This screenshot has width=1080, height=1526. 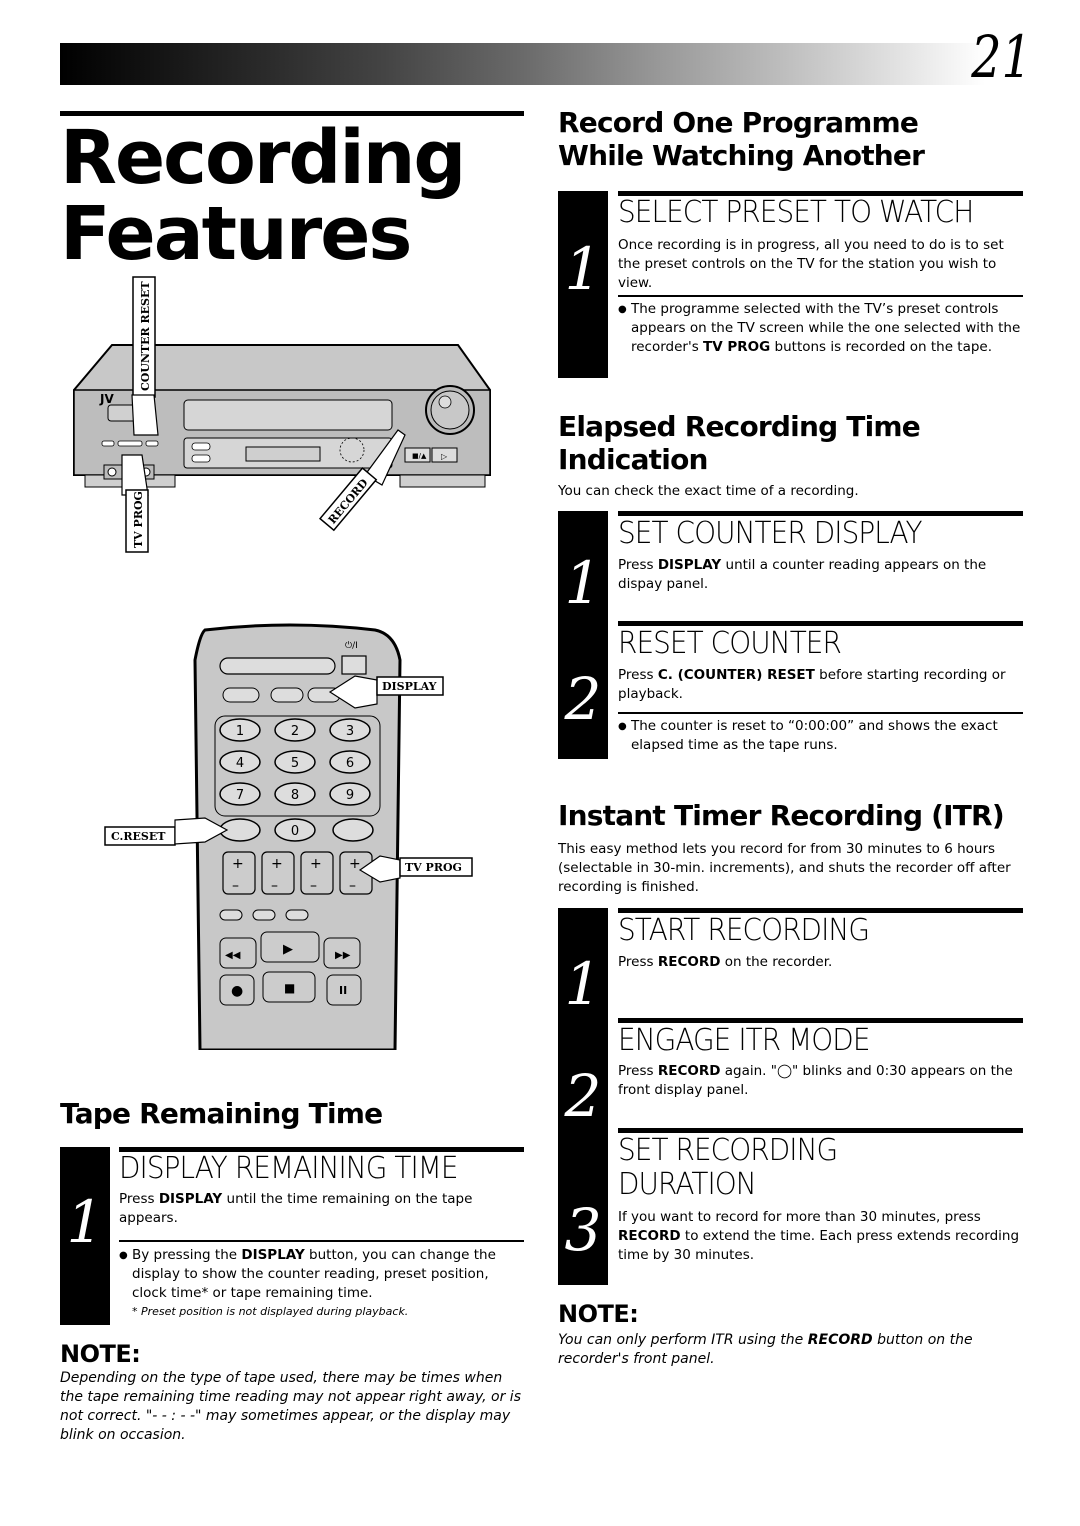 What do you see at coordinates (744, 930) in the screenshot?
I see `step-title-start-recording: START RECORDING` at bounding box center [744, 930].